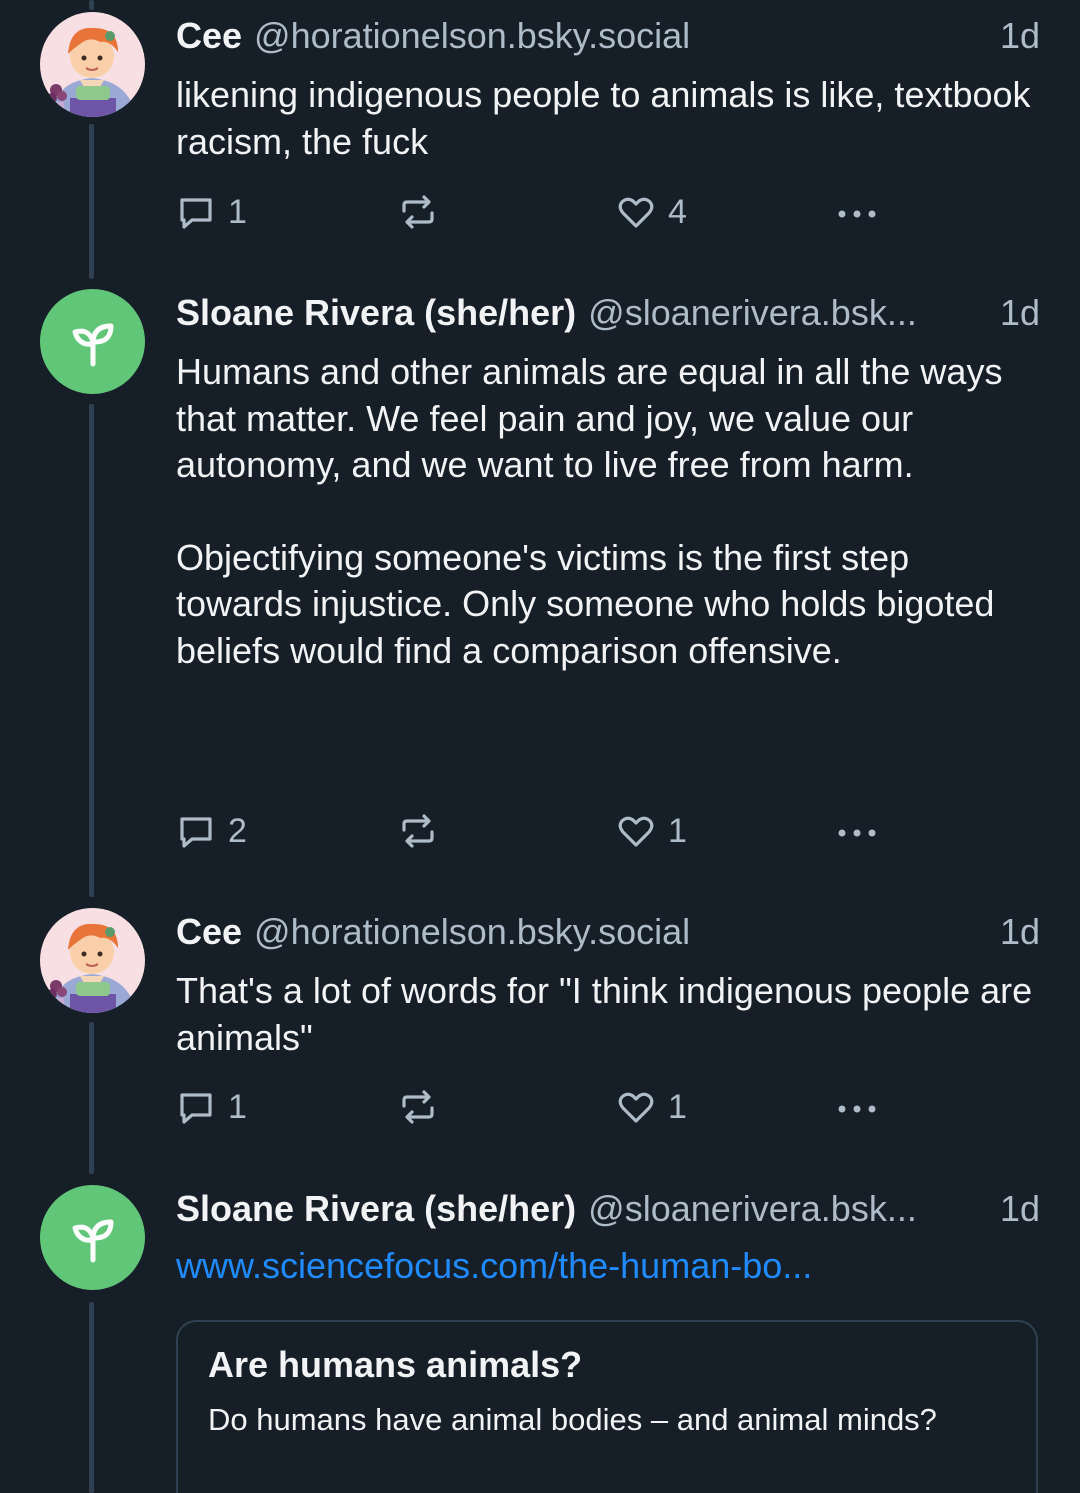  I want to click on post-actions: 2 1, so click(536, 831).